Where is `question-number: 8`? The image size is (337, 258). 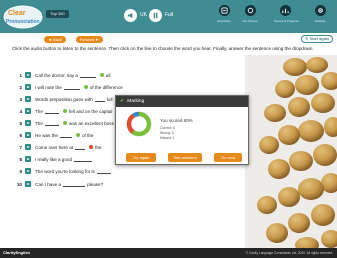 question-number: 8 is located at coordinates (20, 159).